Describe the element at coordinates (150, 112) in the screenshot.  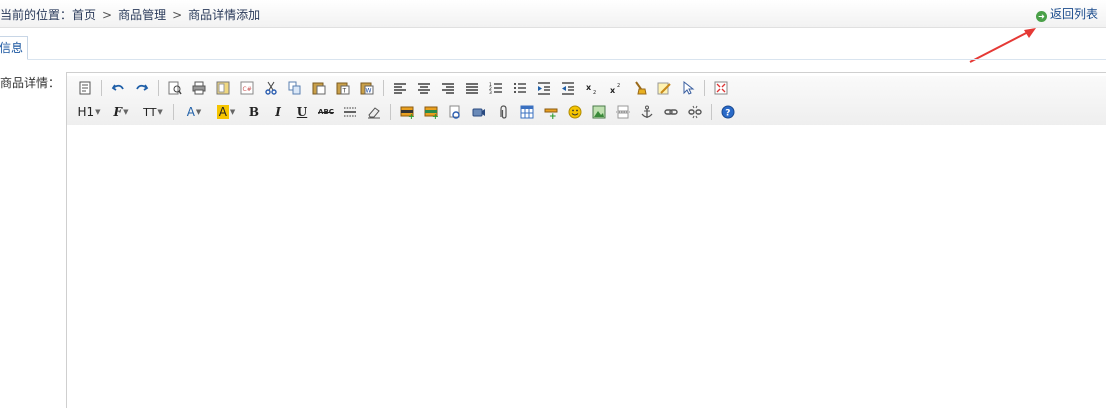
I see `font-size-label: TT` at that location.